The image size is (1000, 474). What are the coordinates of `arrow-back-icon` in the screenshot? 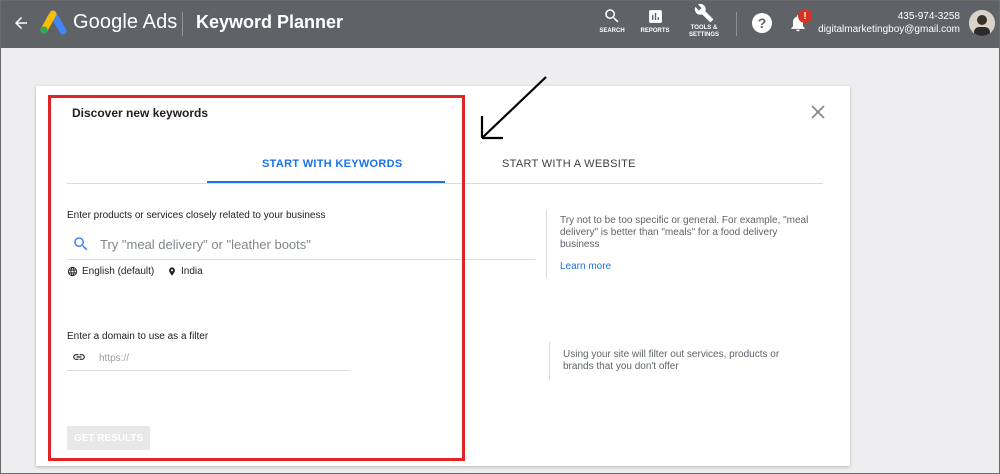 It's located at (21, 23).